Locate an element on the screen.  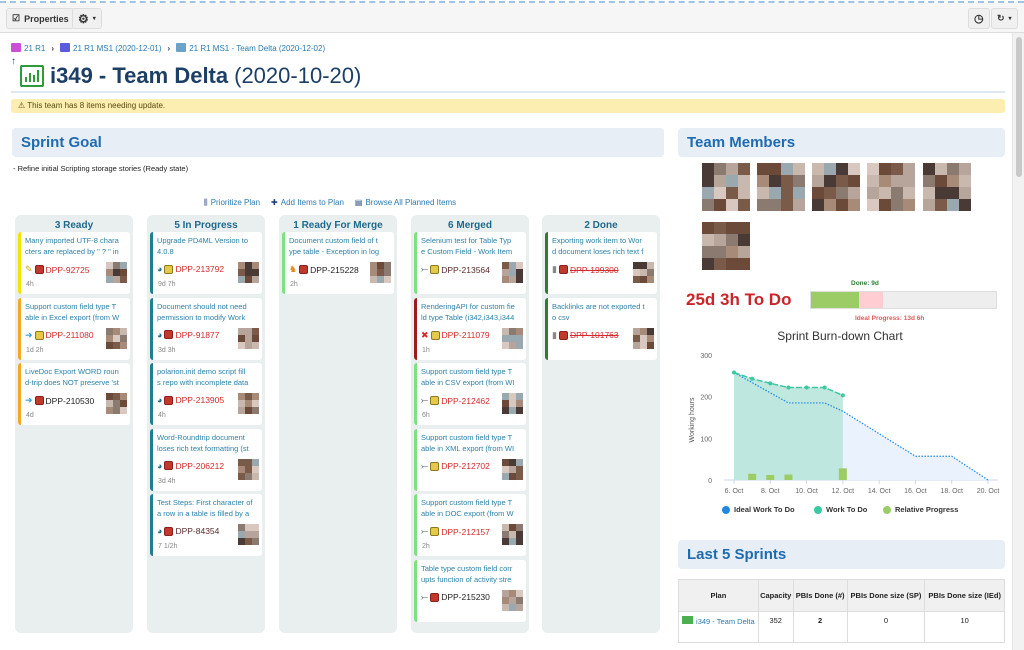
legend-item: Relative Progress is located at coordinates (920, 509).